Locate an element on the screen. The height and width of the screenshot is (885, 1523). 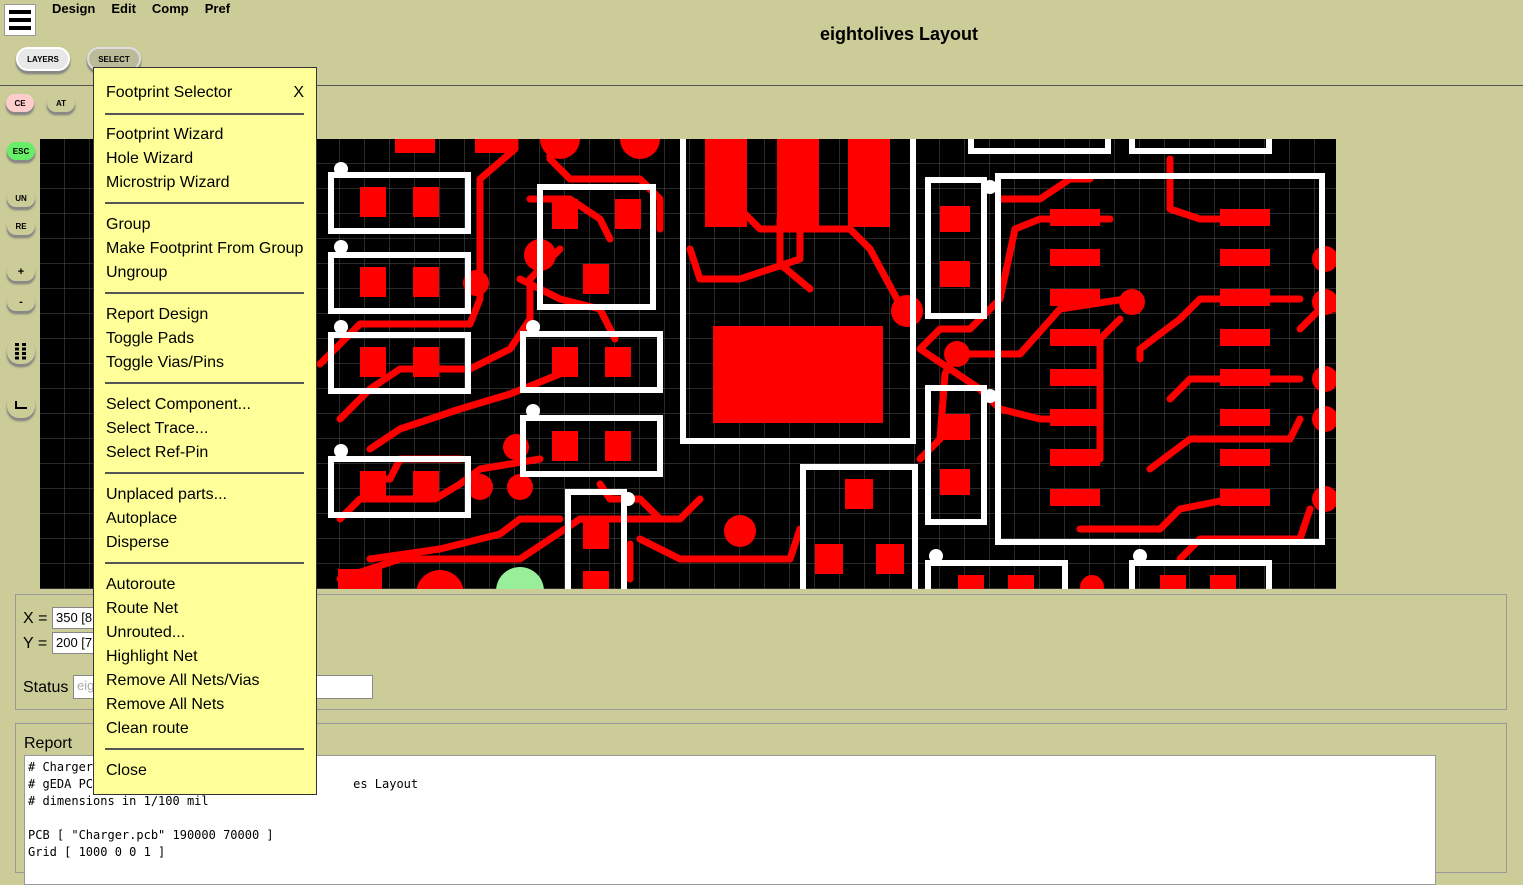
menu-item-remove-all-nets: Remove All Nets is located at coordinates (165, 705).